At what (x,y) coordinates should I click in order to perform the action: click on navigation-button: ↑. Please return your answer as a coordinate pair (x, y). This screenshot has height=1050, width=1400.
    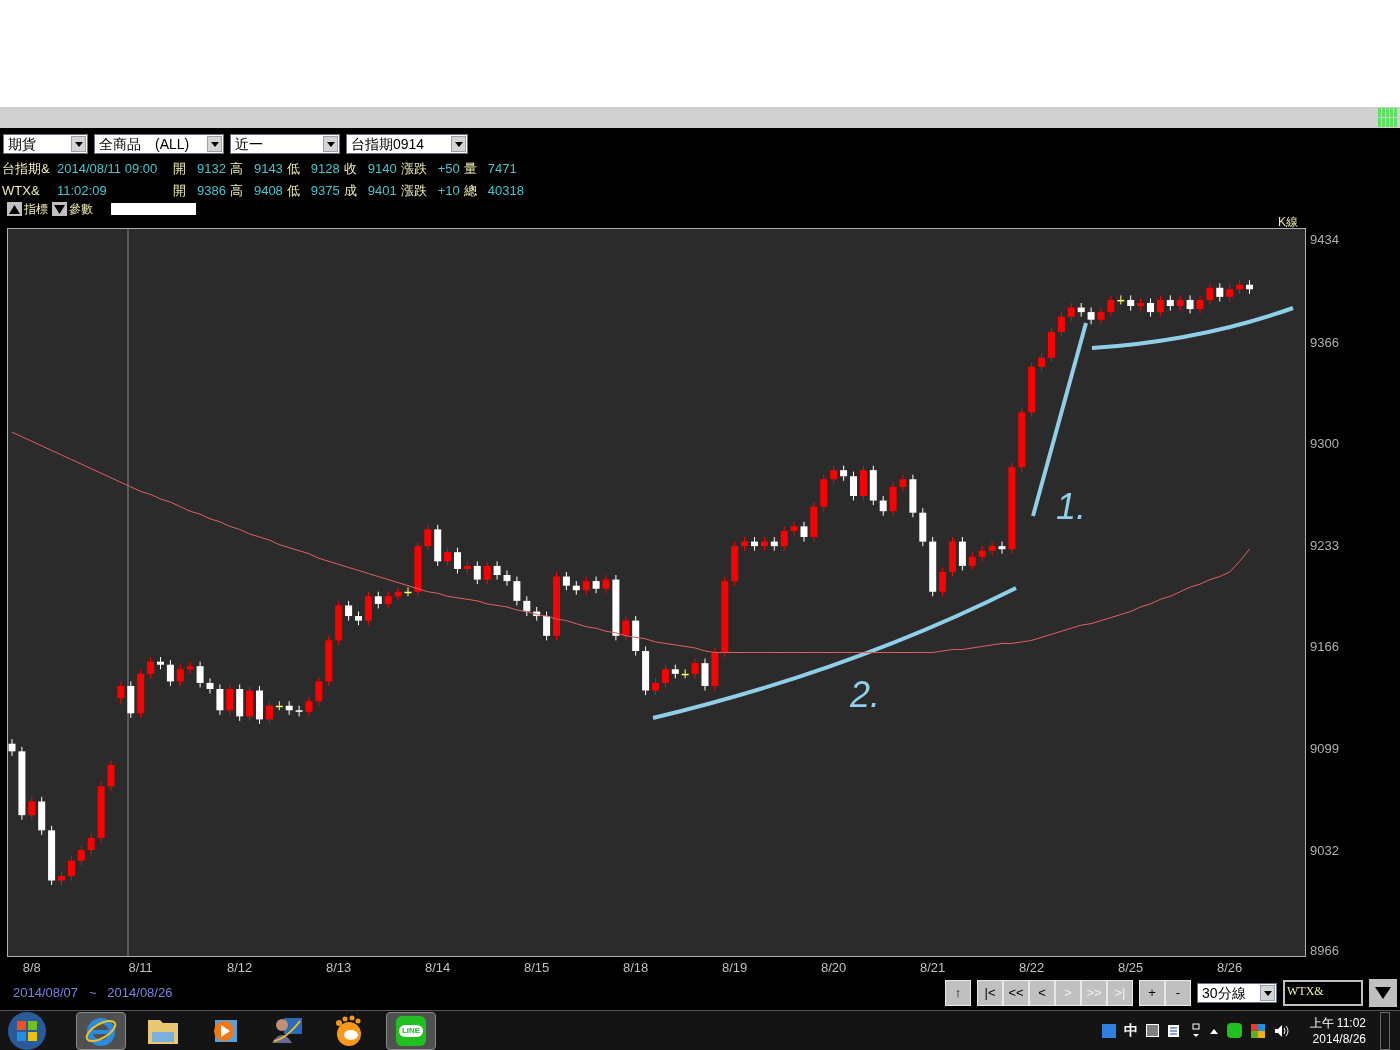
    Looking at the image, I should click on (958, 993).